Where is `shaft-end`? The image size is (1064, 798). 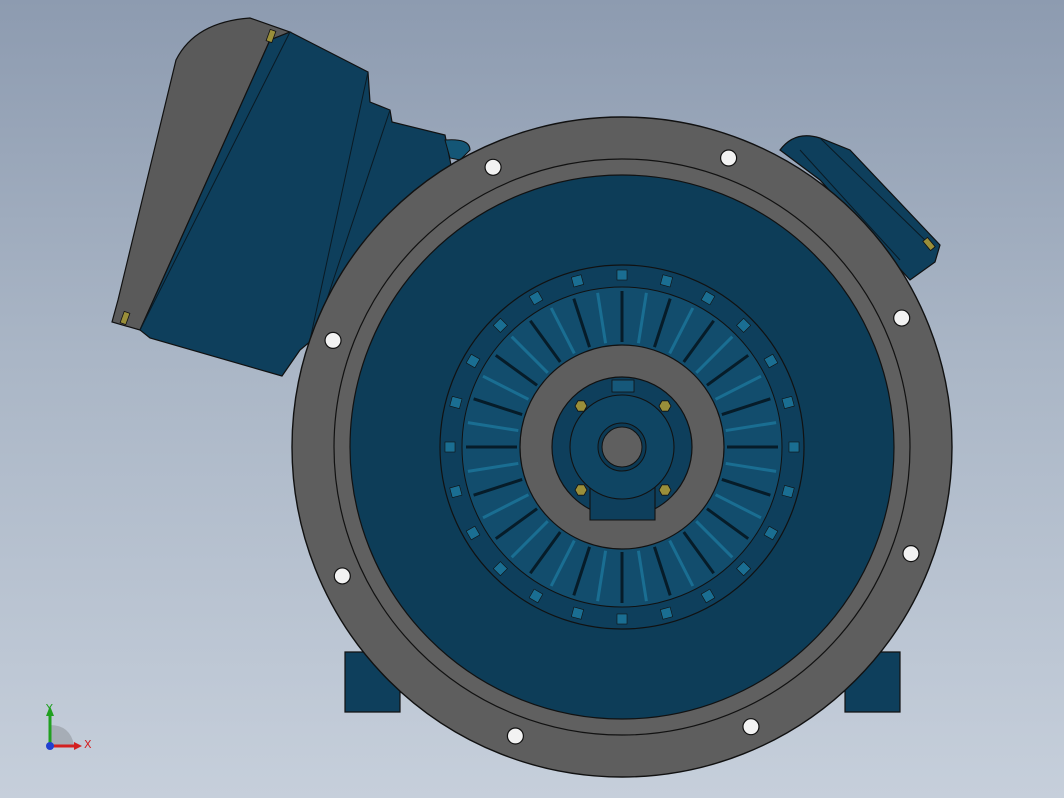
shaft-end is located at coordinates (622, 447).